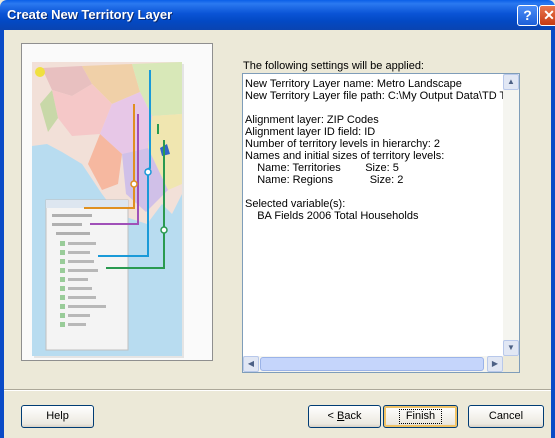  I want to click on finish-label: Finish, so click(420, 416).